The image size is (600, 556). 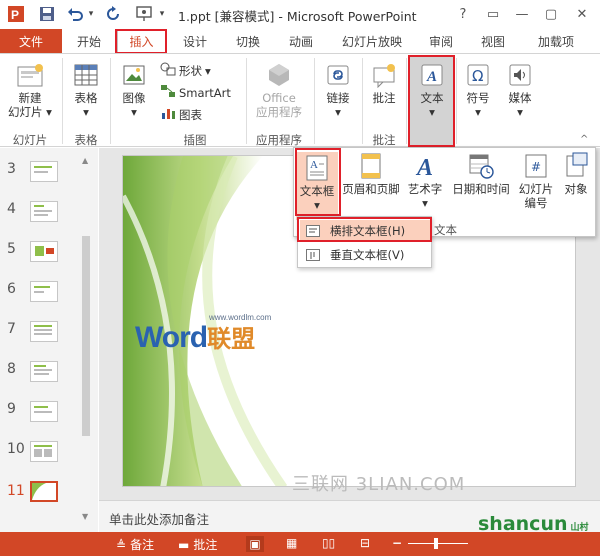 I want to click on save-icon, so click(x=47, y=14).